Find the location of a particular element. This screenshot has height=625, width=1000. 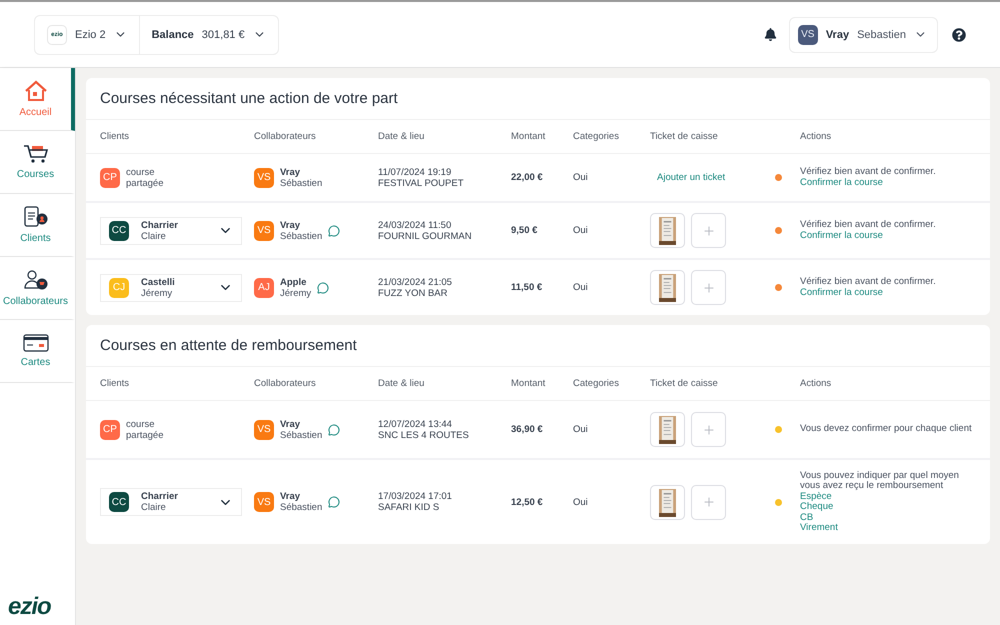

sidebar-item: Collaborateurs is located at coordinates (37, 288).